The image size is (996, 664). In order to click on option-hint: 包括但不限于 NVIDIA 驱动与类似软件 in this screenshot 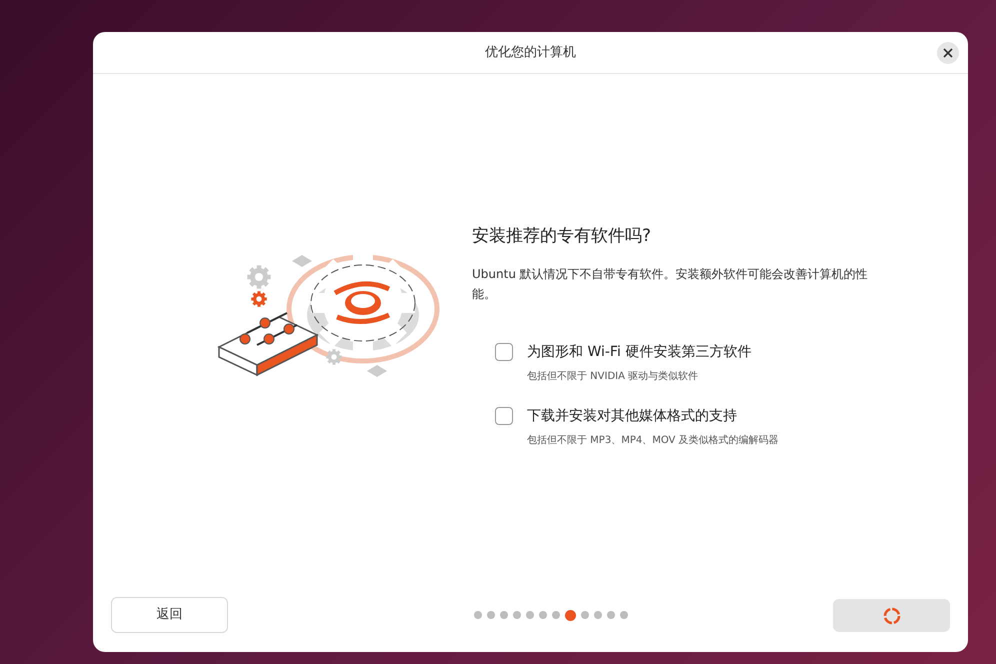, I will do `click(613, 377)`.